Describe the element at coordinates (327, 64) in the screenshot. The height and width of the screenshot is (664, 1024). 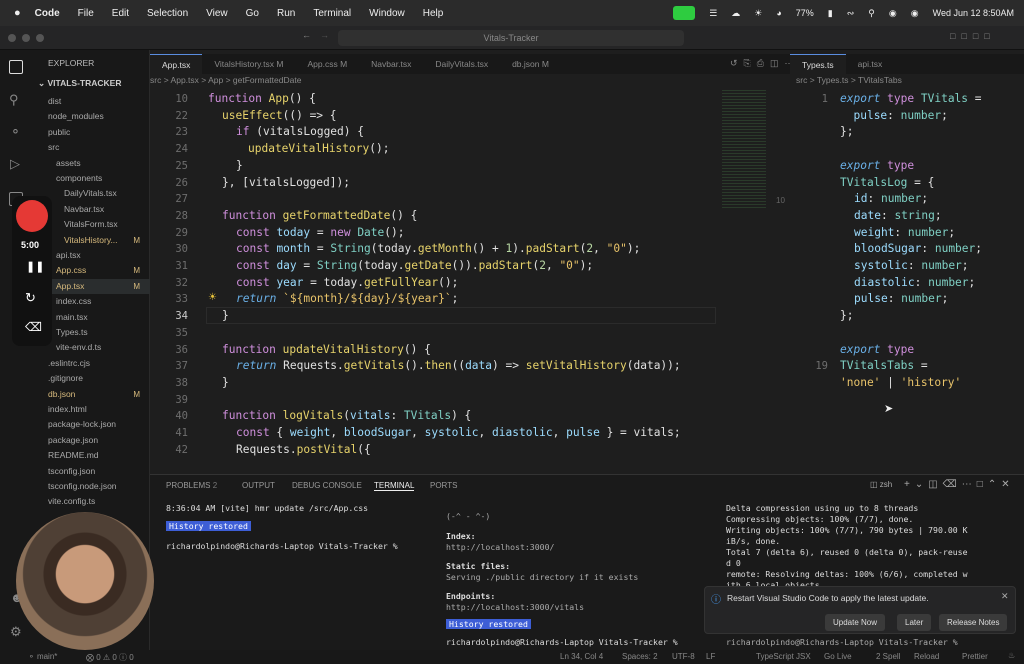
I see `editor-tab: App.css M` at that location.